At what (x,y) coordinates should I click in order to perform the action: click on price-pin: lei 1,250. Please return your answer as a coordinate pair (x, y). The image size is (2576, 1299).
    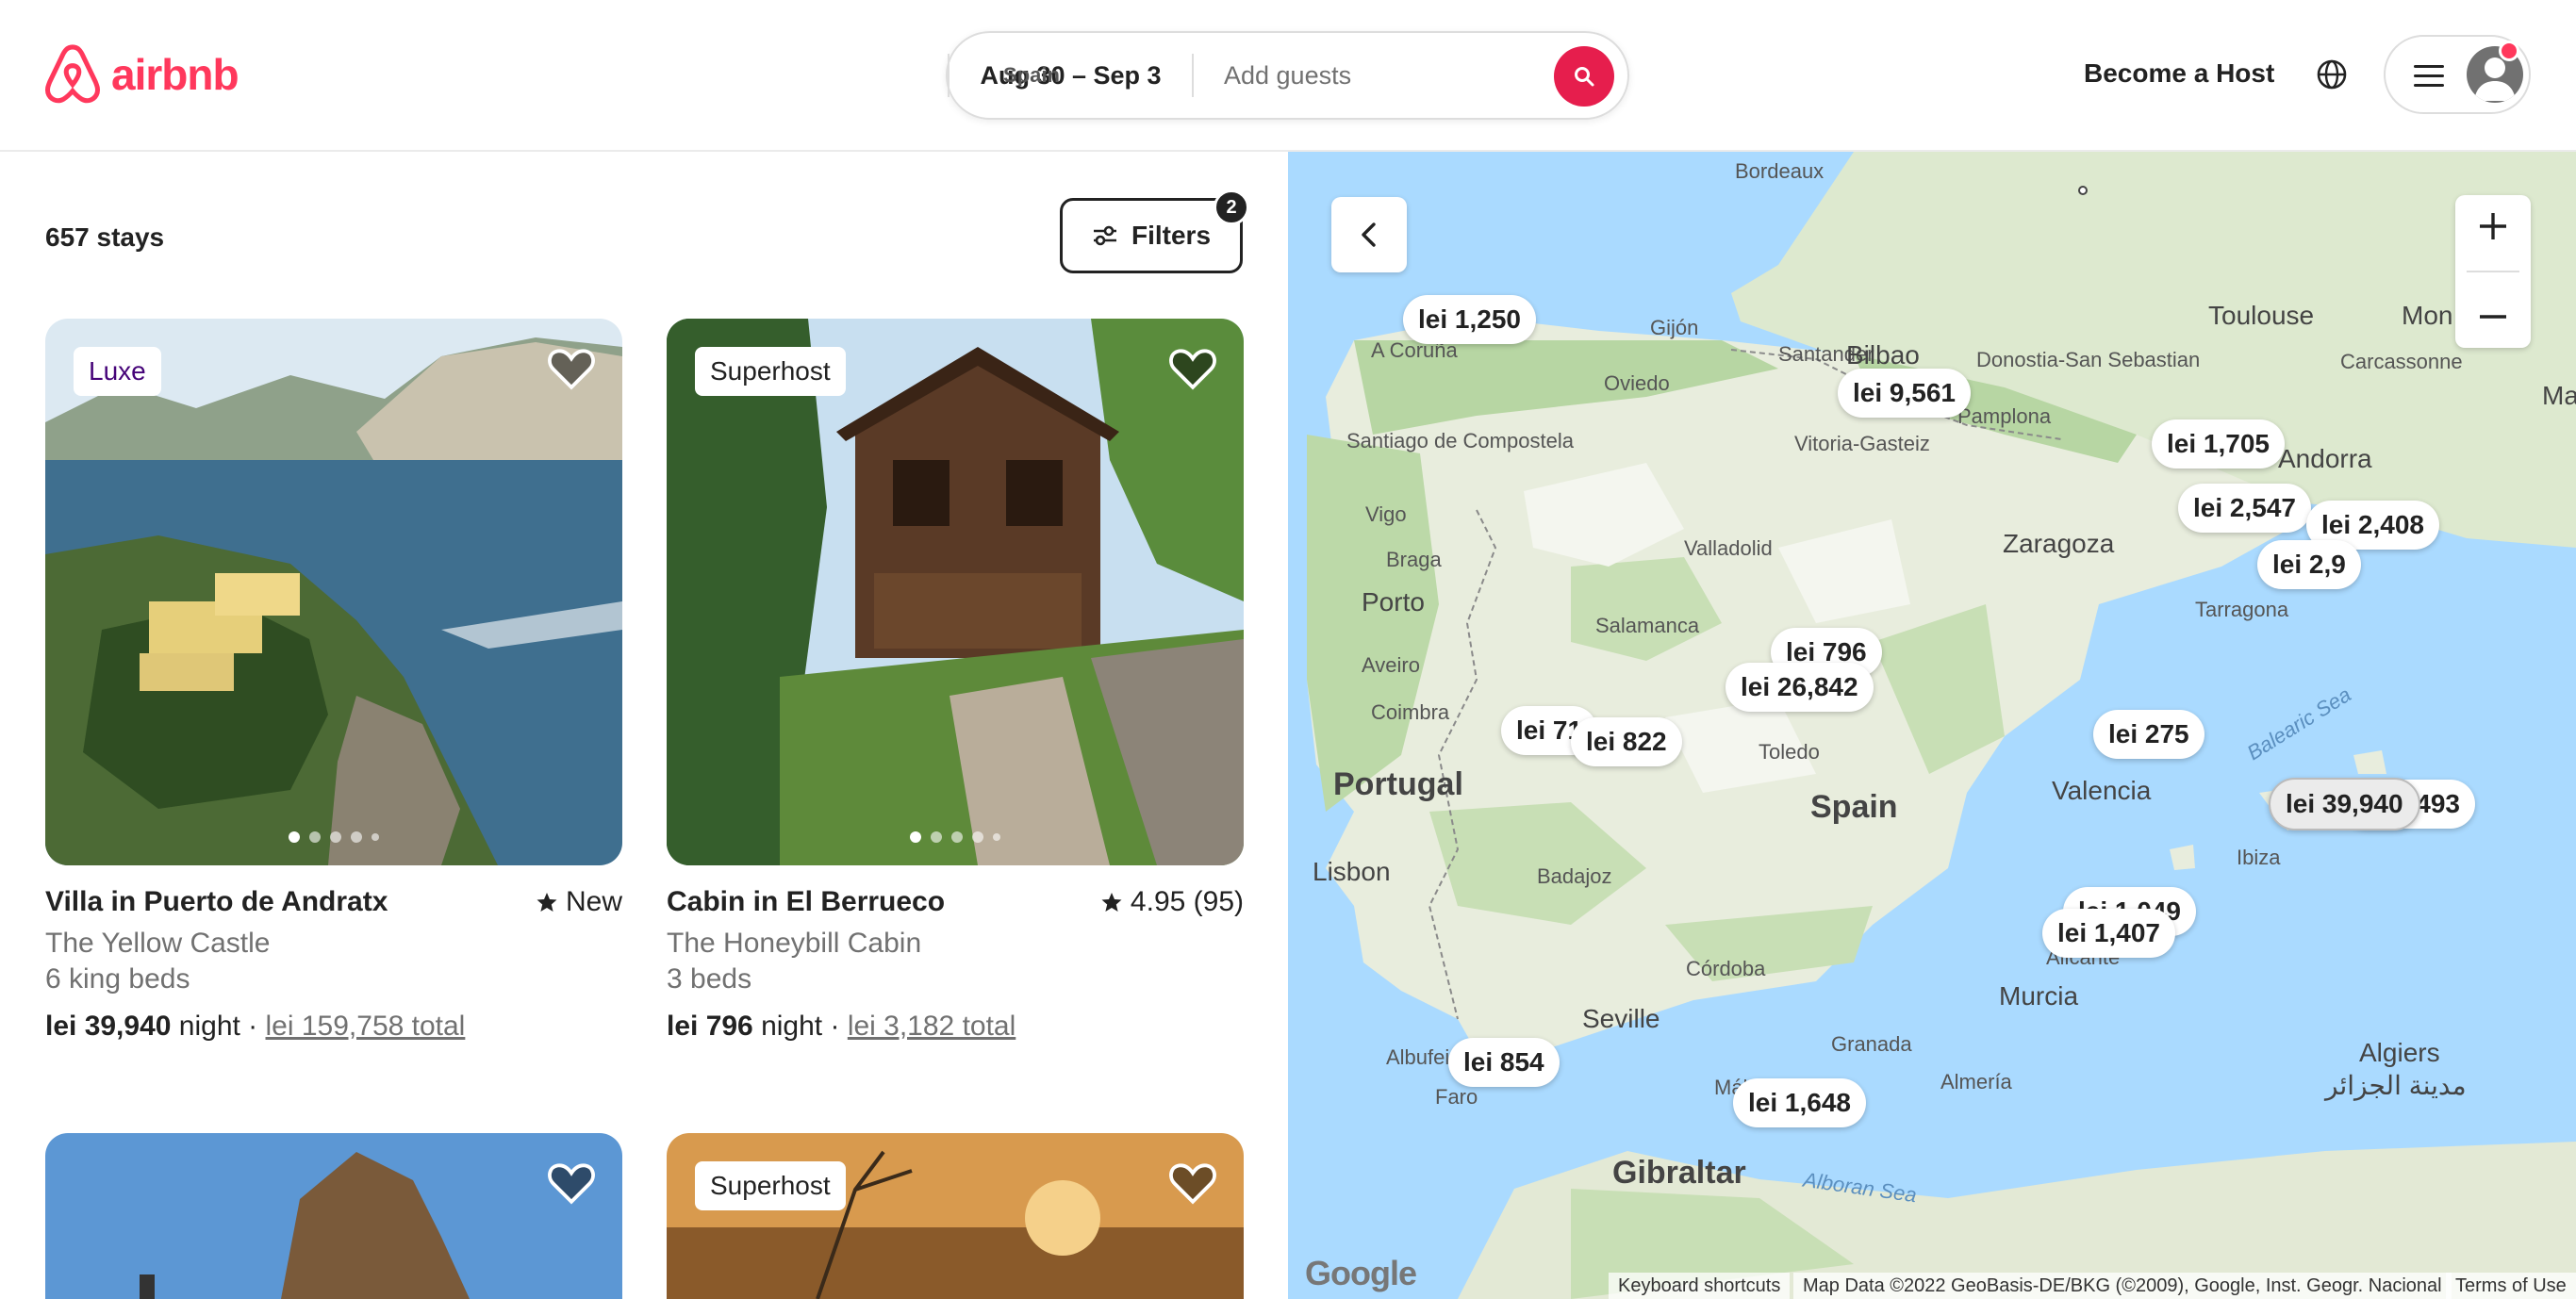
    Looking at the image, I should click on (1469, 319).